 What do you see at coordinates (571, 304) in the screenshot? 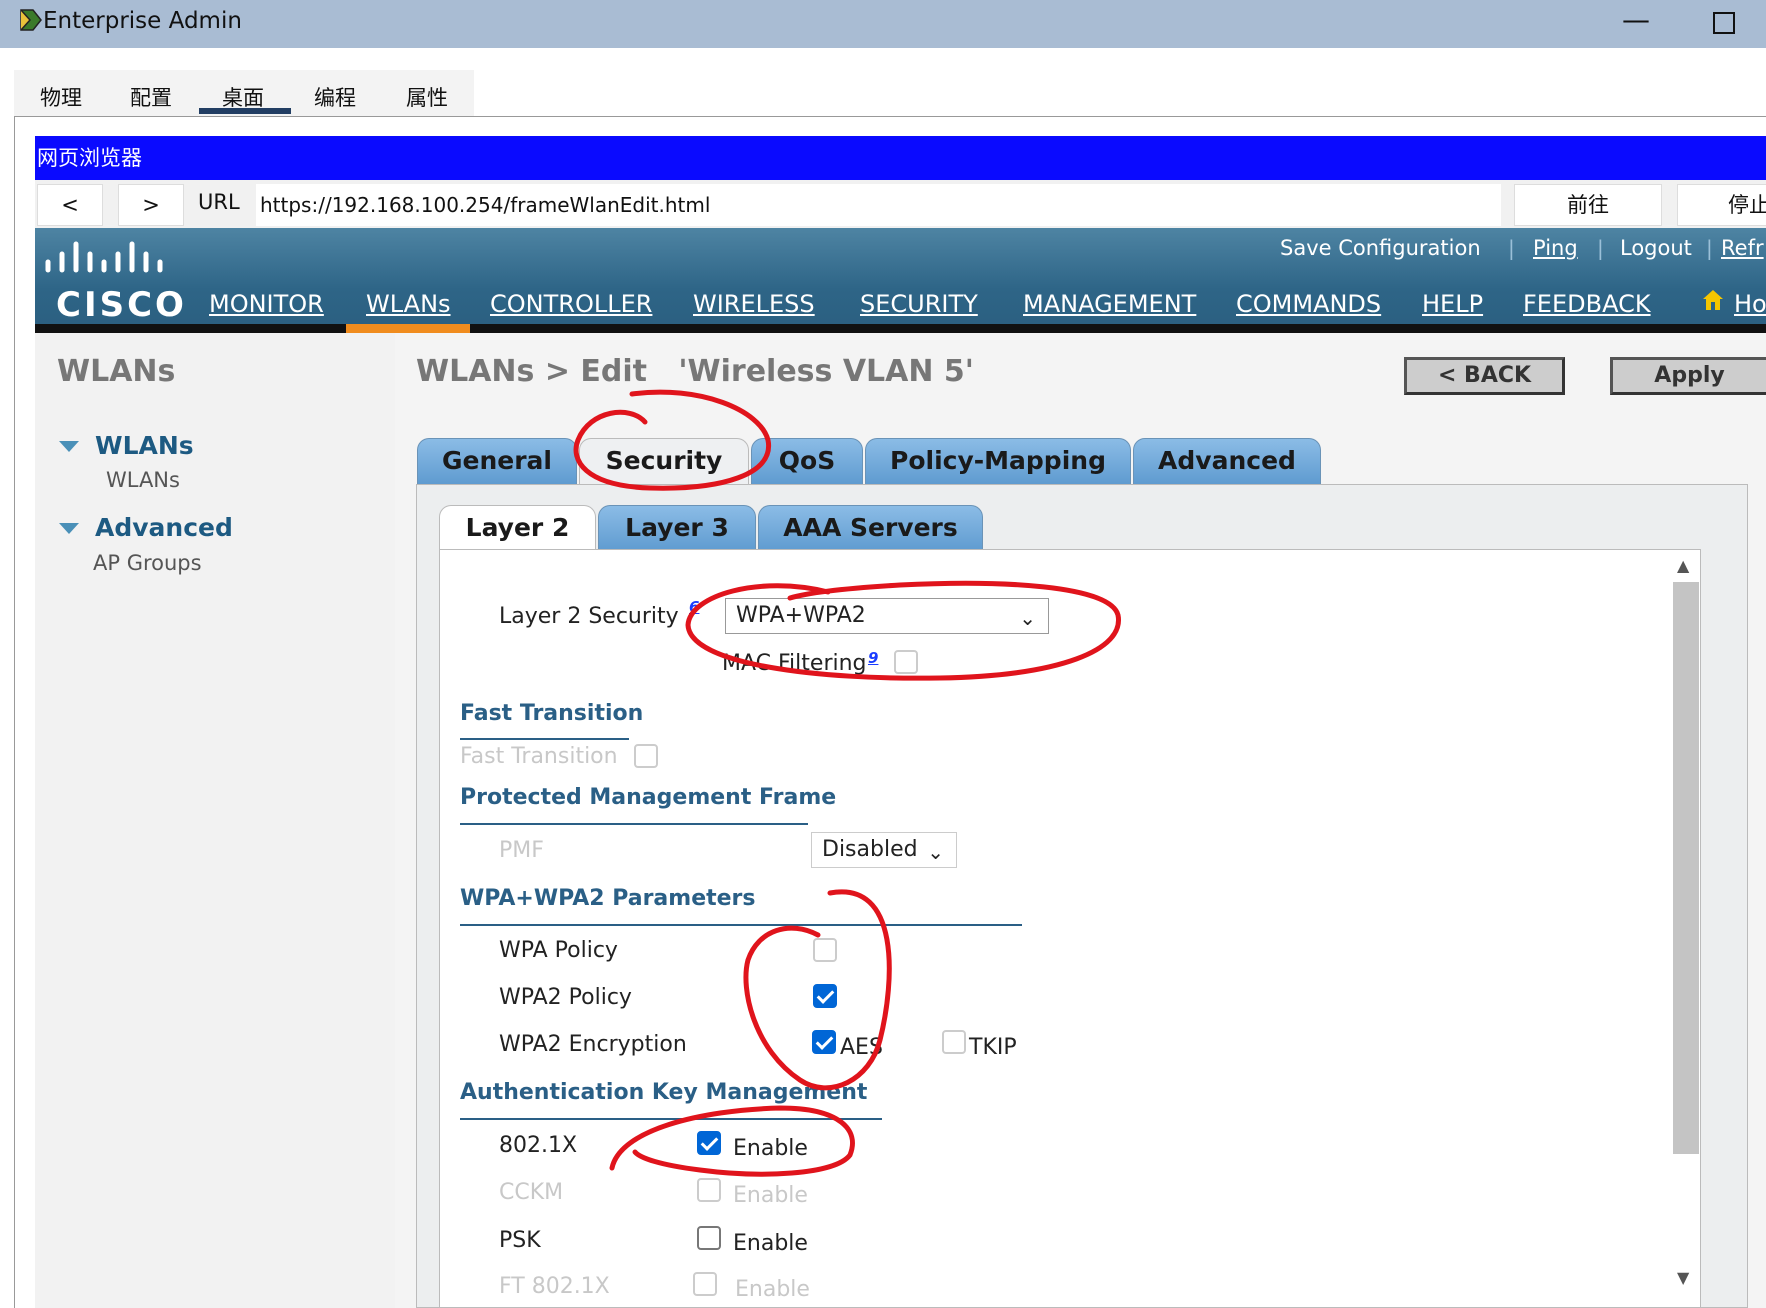
I see `menu-controller: CONTROLLER` at bounding box center [571, 304].